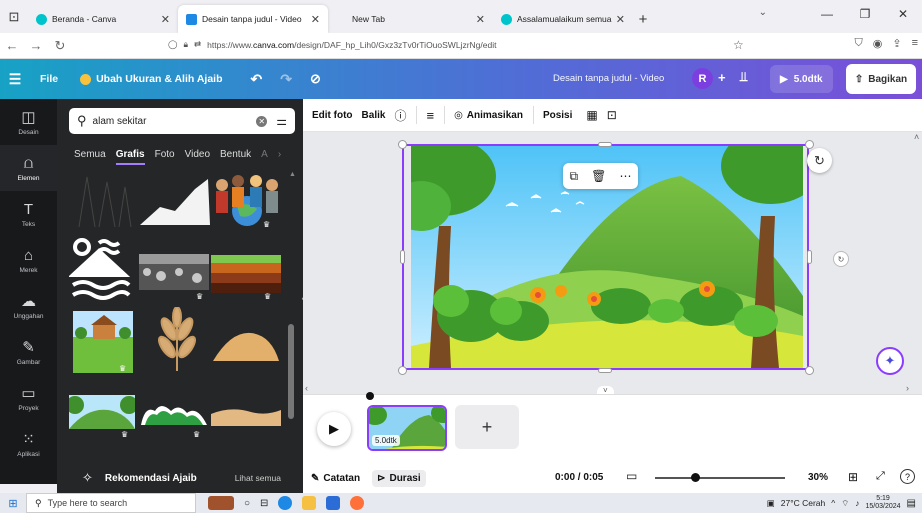  Describe the element at coordinates (174, 272) in the screenshot. I see `graphic-rock-strip` at that location.